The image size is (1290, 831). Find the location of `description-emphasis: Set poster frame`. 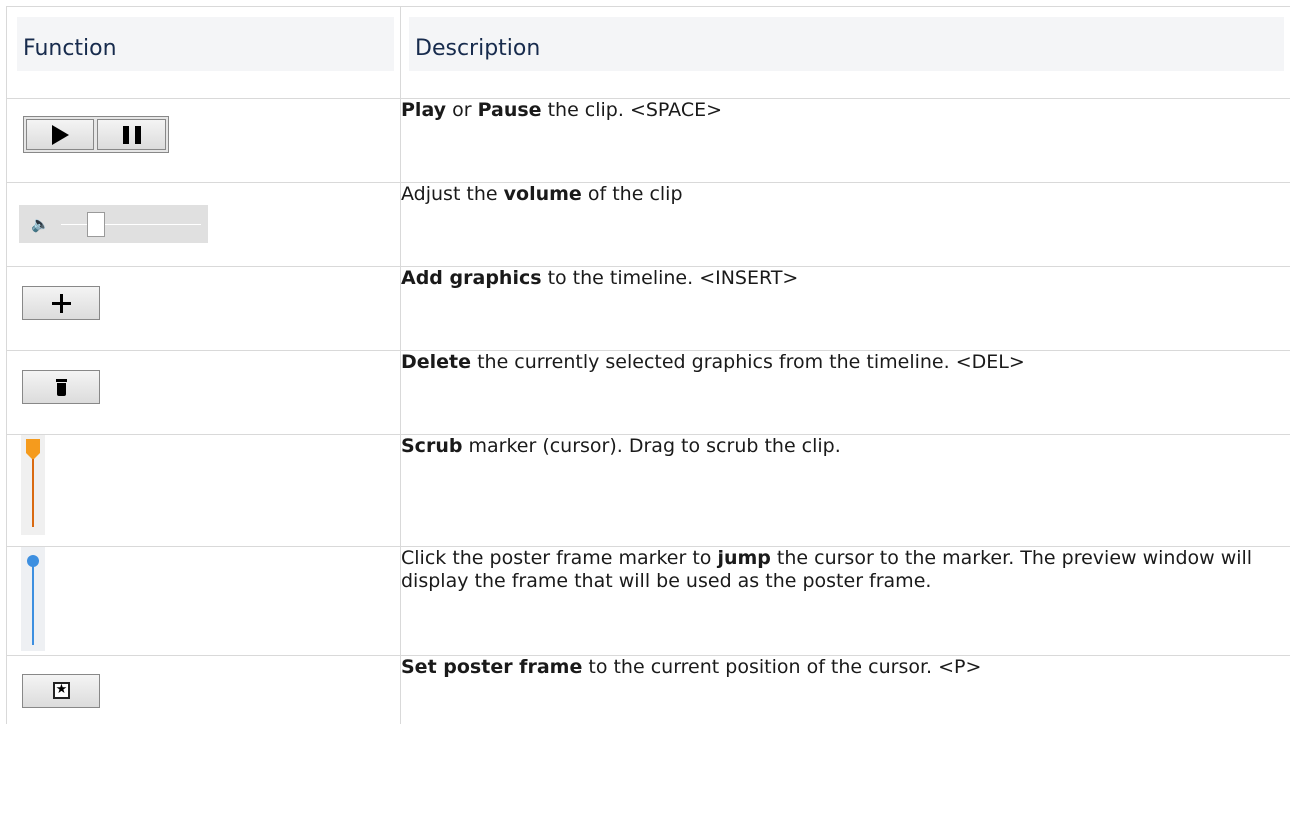

description-emphasis: Set poster frame is located at coordinates (492, 667).